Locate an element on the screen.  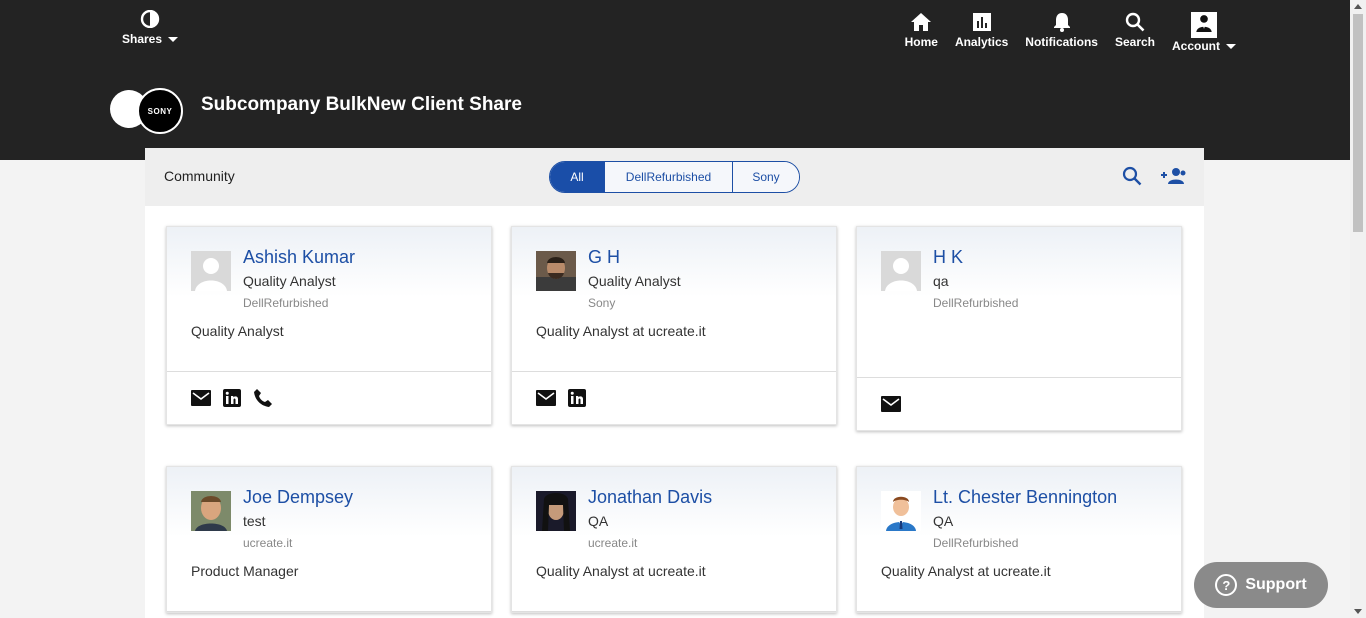
nav-notifications: Notifications is located at coordinates (1061, 32).